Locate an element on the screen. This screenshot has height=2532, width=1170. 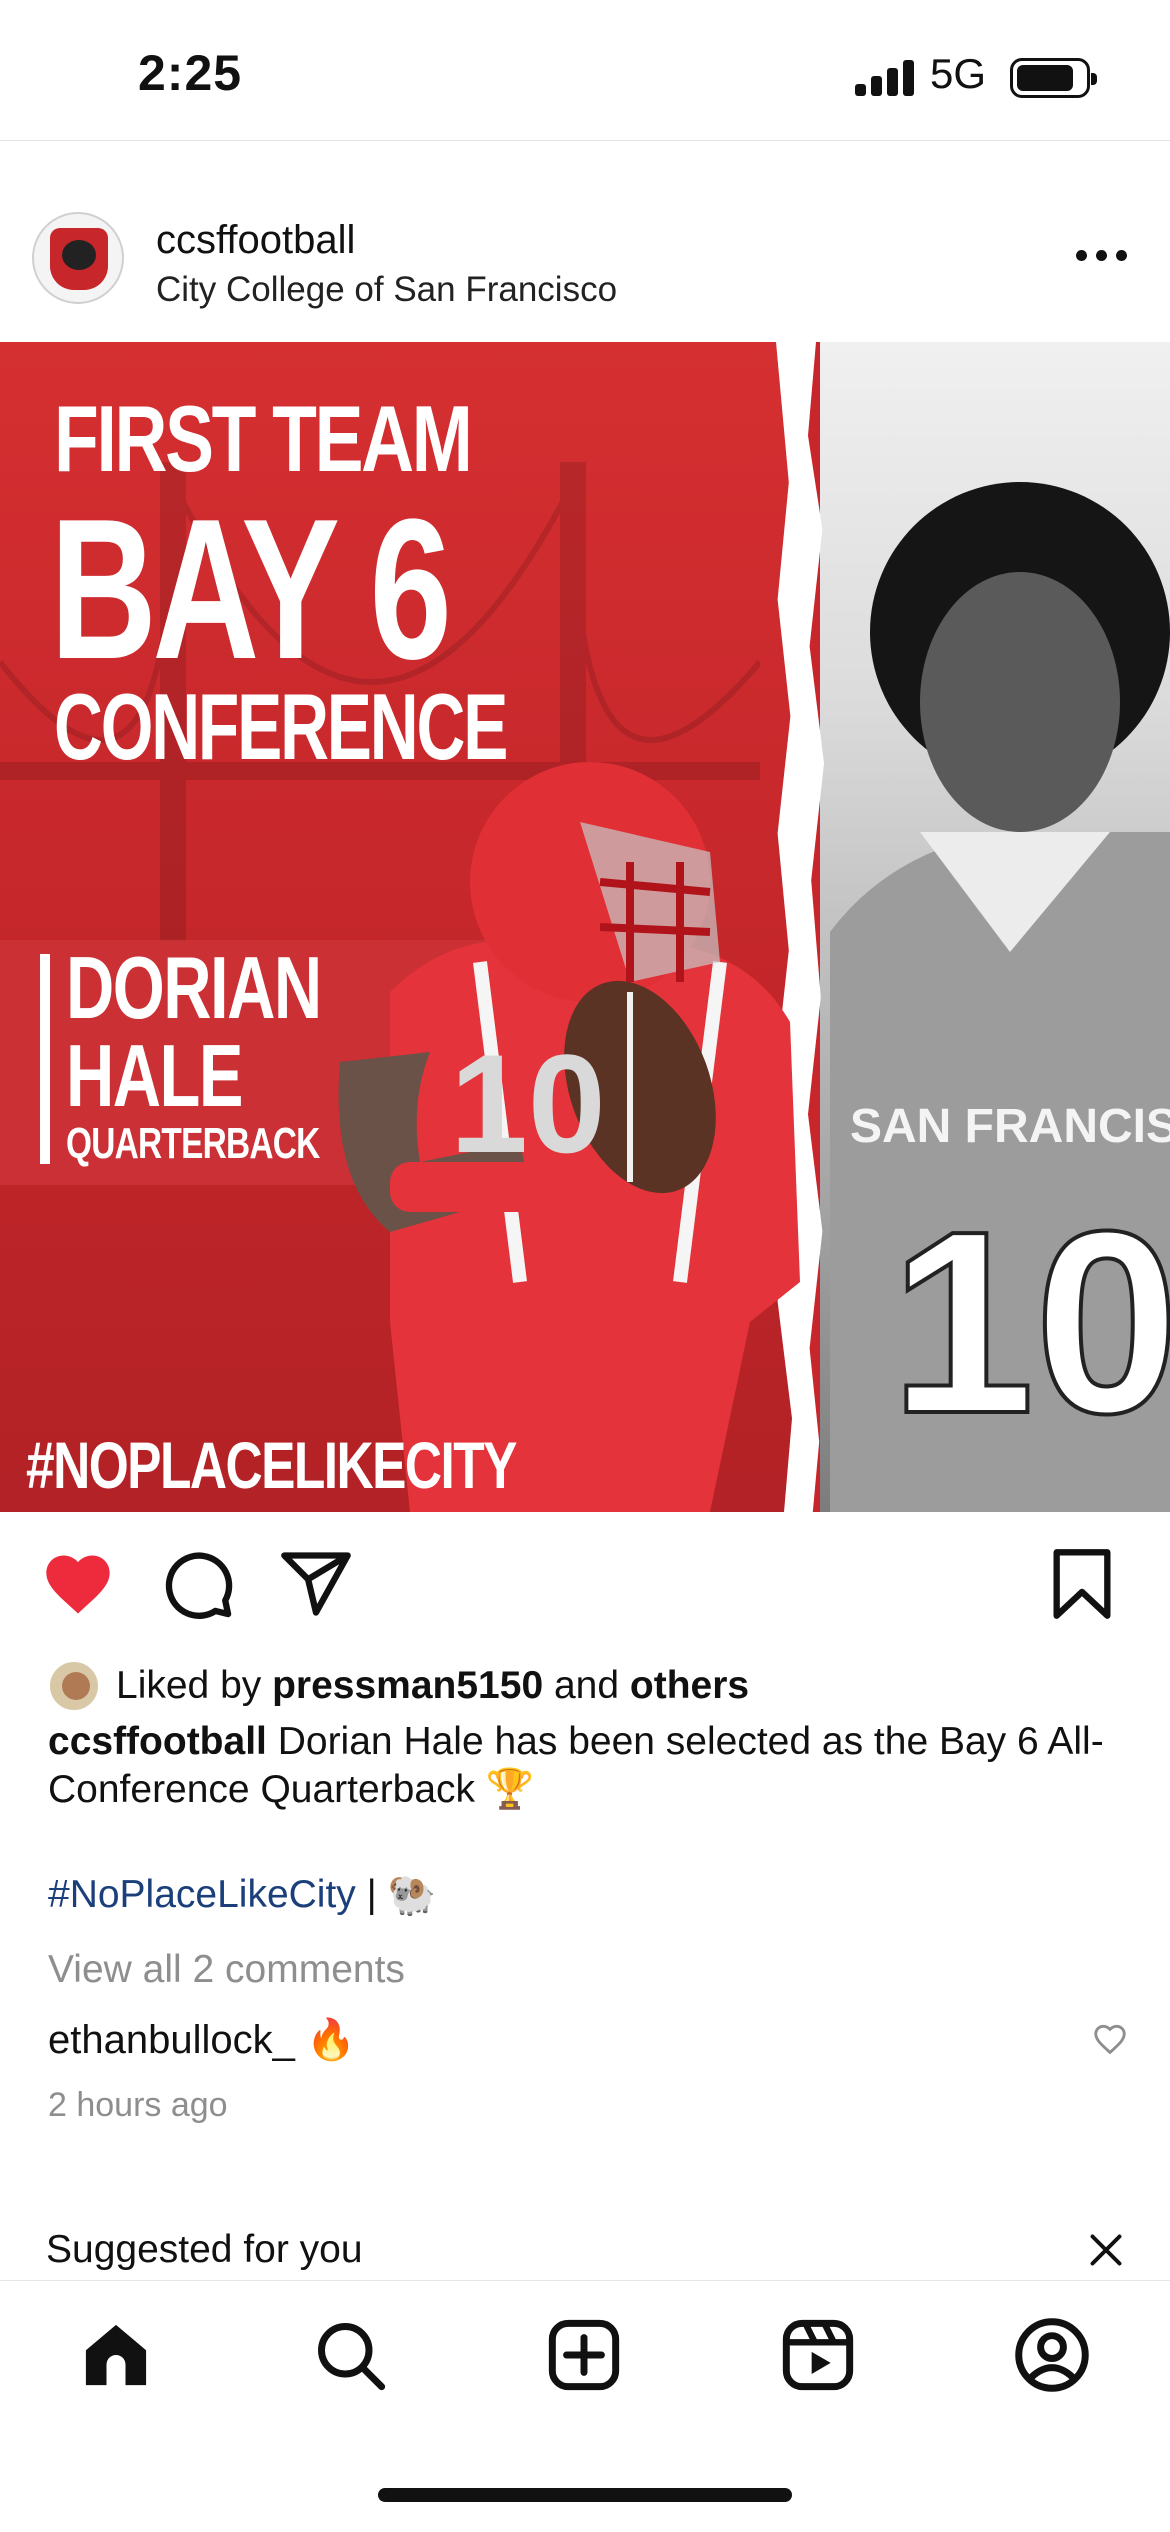
player-name-bar is located at coordinates (45, 1059).